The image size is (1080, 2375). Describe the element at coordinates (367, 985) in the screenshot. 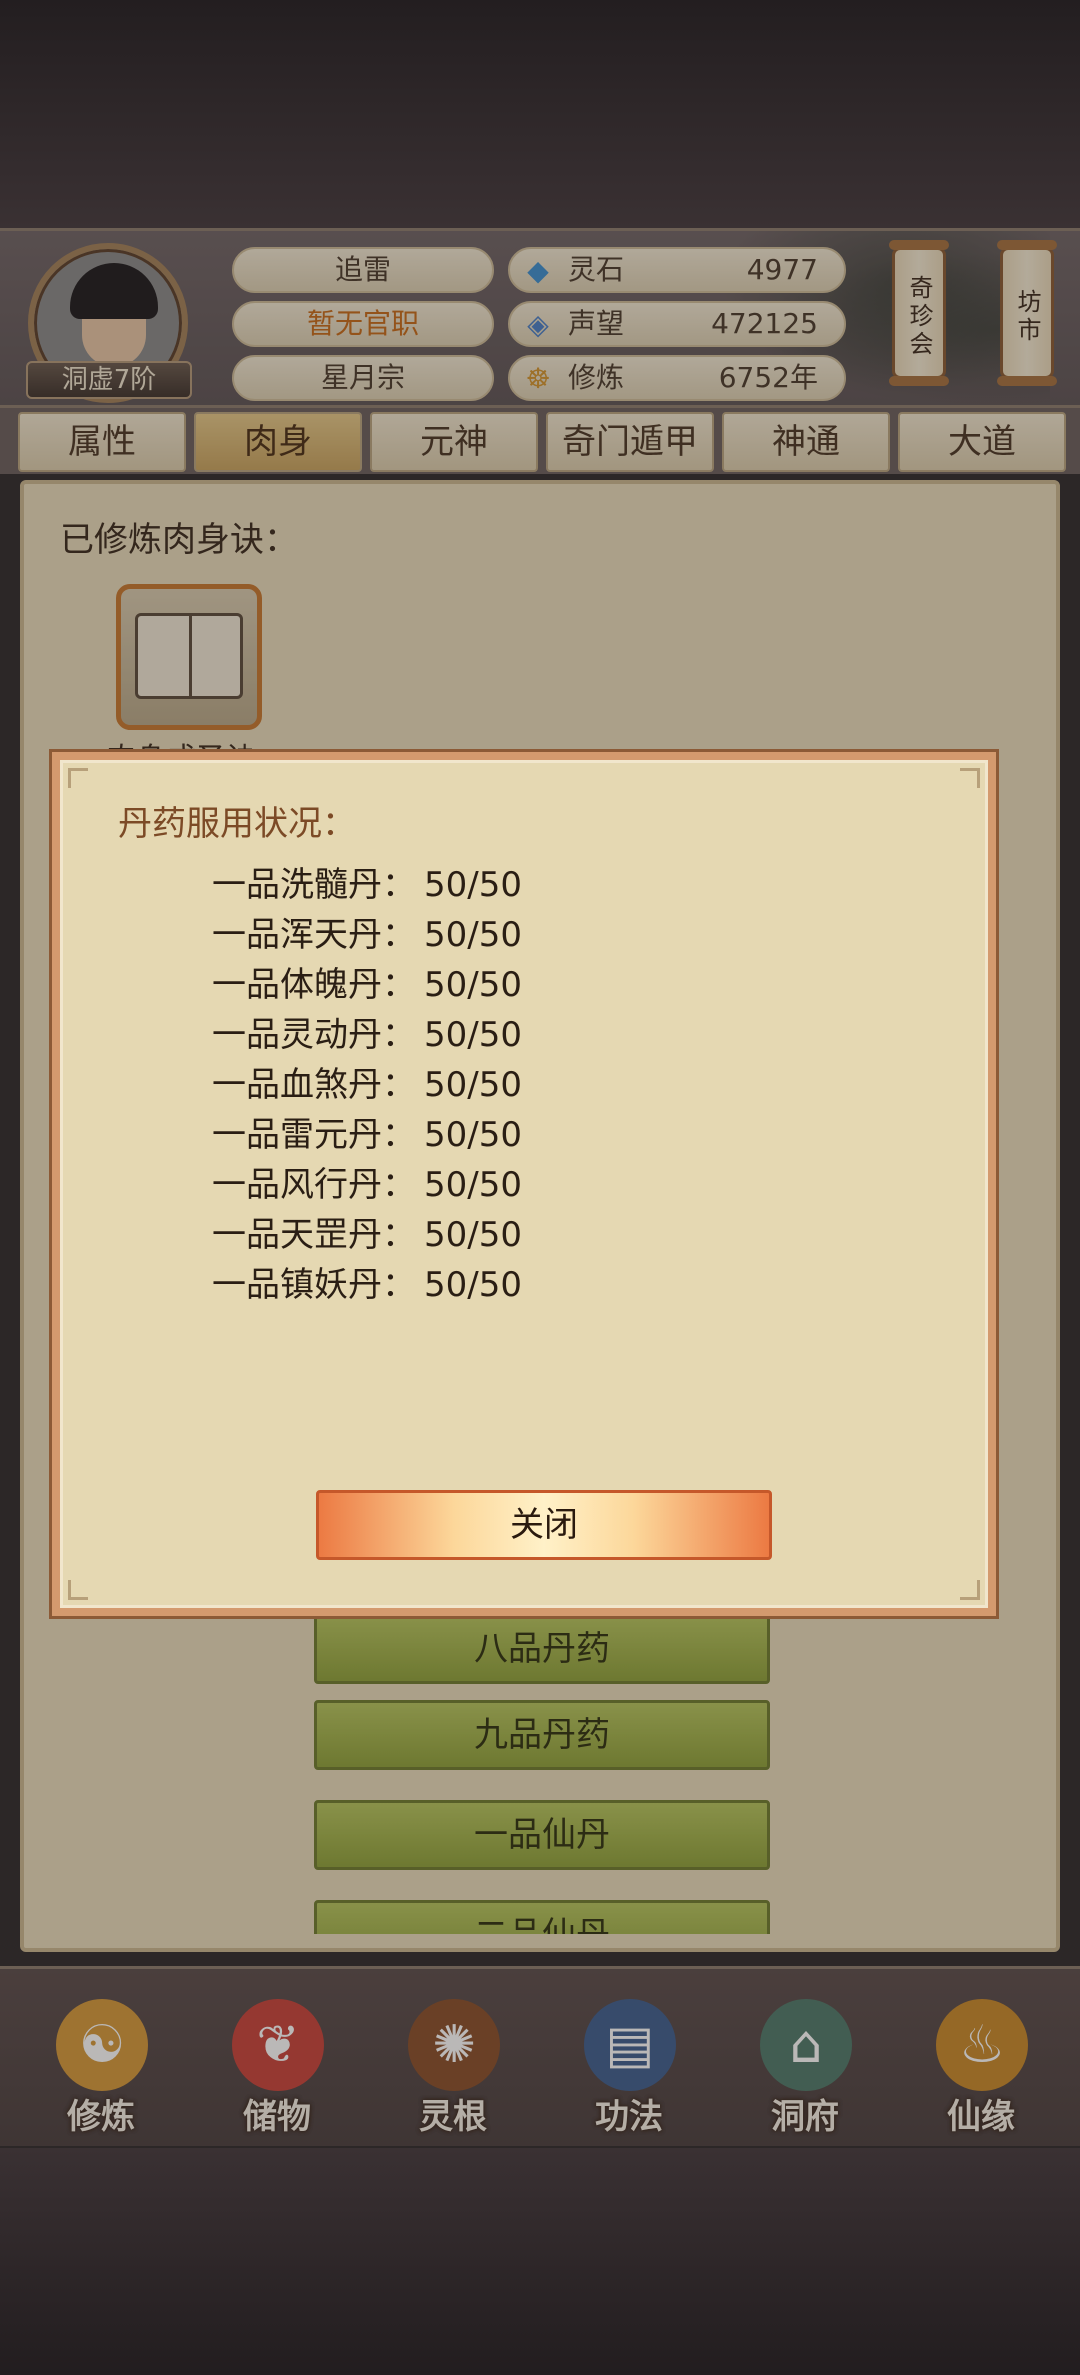

I see `pill-row: 一品体魄丹： 50/50` at that location.